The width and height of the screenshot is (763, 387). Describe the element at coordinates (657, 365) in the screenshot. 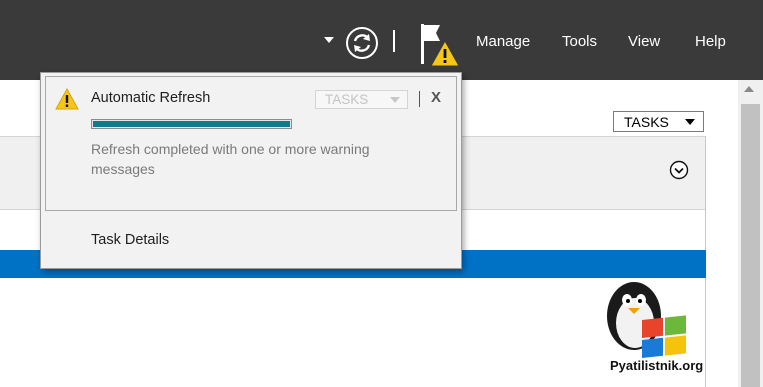

I see `watermark-text: Pyatilistnik.org` at that location.